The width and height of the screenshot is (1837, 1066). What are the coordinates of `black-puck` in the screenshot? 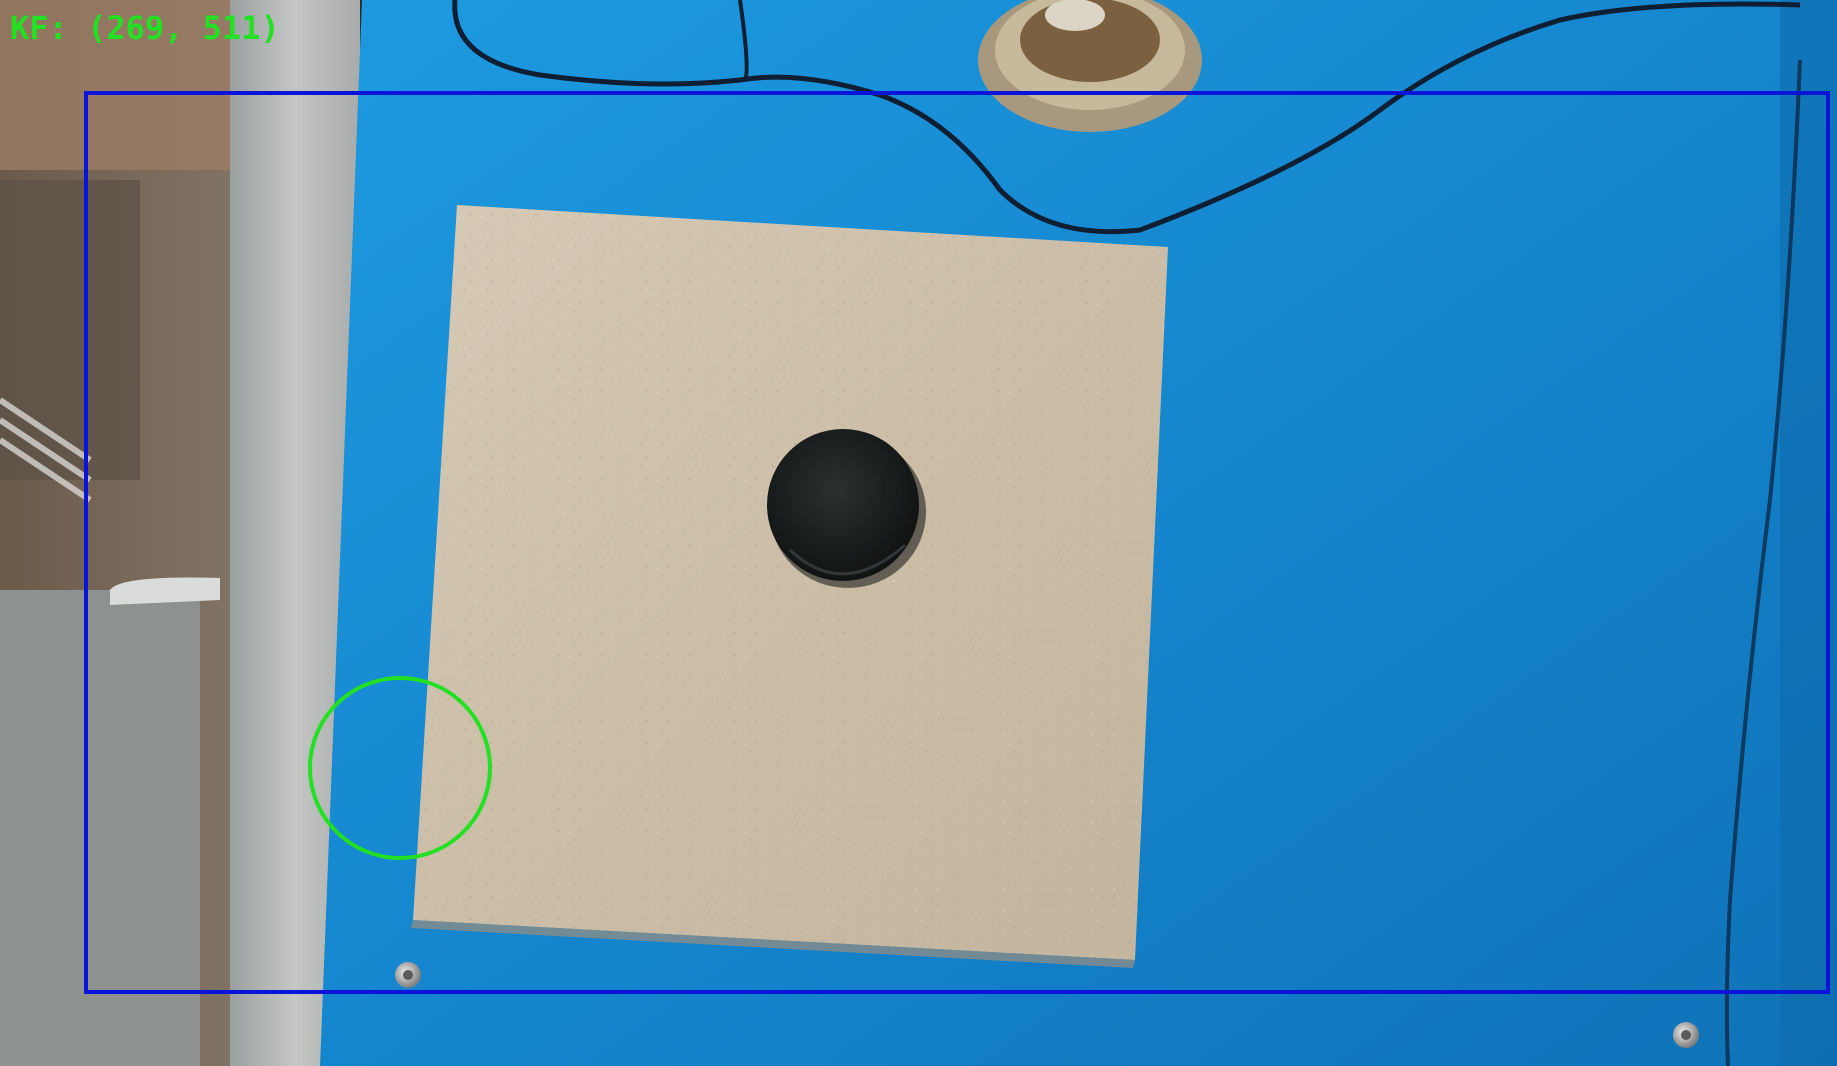 It's located at (843, 505).